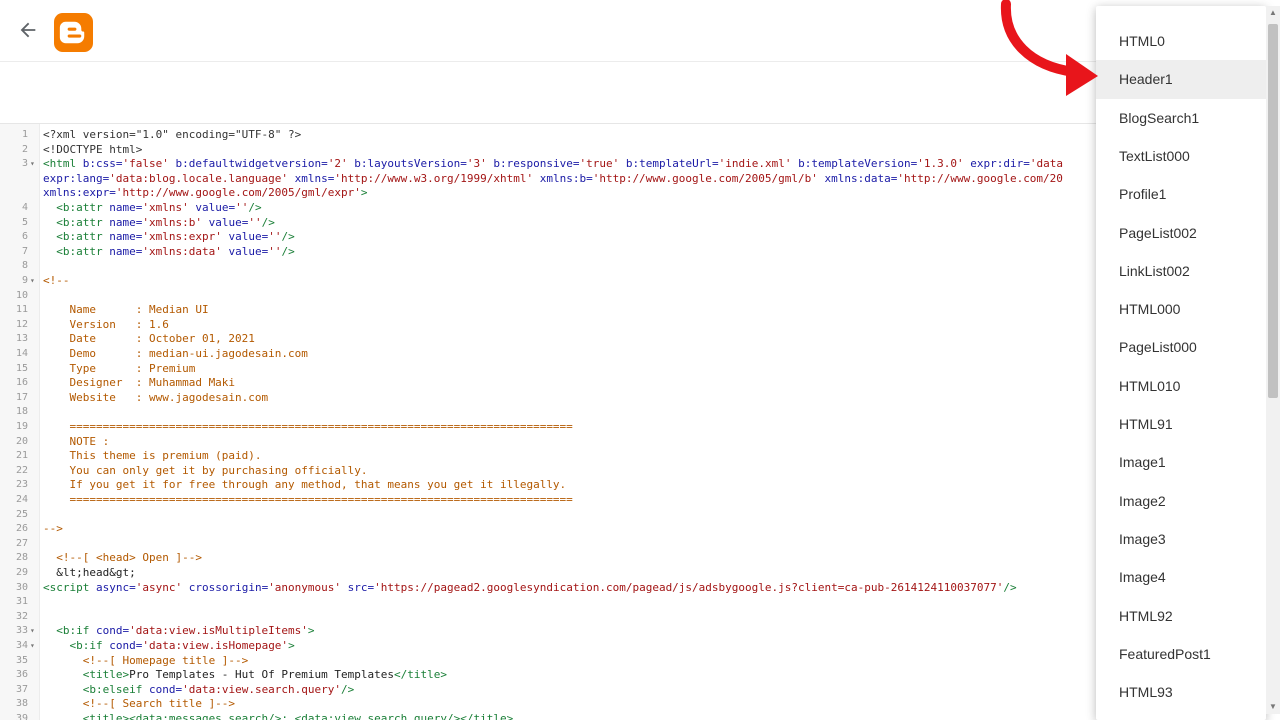 Image resolution: width=1280 pixels, height=720 pixels. Describe the element at coordinates (21, 499) in the screenshot. I see `line-number: 24` at that location.